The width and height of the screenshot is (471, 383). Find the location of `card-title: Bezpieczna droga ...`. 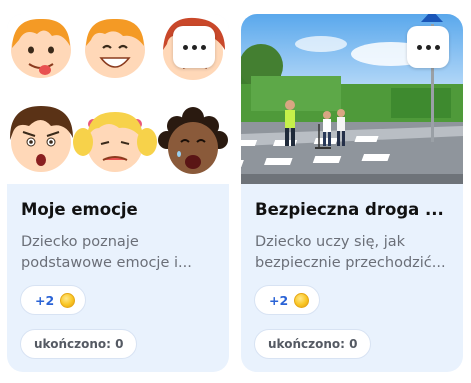

card-title: Bezpieczna droga ... is located at coordinates (349, 209).